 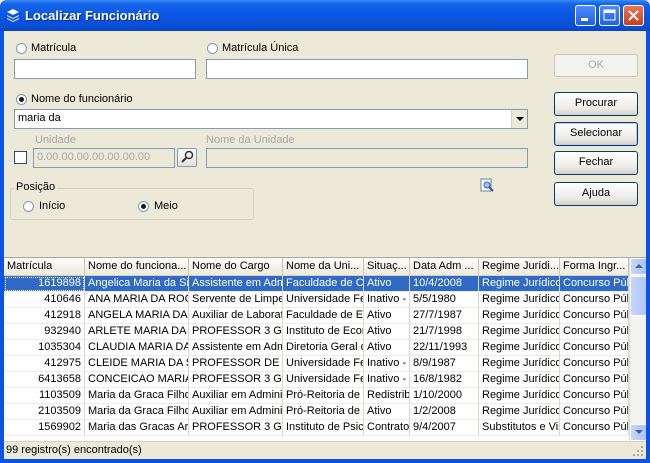 What do you see at coordinates (44, 428) in the screenshot?
I see `col-matricula-cell: 1569902` at bounding box center [44, 428].